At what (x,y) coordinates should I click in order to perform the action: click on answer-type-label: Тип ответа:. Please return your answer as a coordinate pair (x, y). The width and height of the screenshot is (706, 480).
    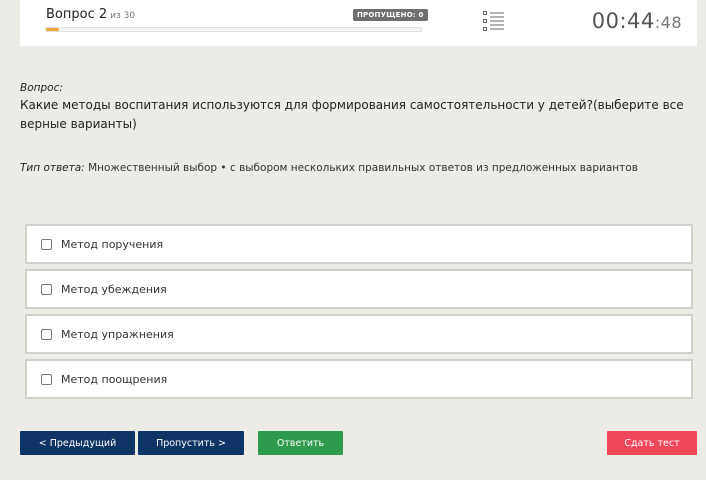
    Looking at the image, I should click on (52, 168).